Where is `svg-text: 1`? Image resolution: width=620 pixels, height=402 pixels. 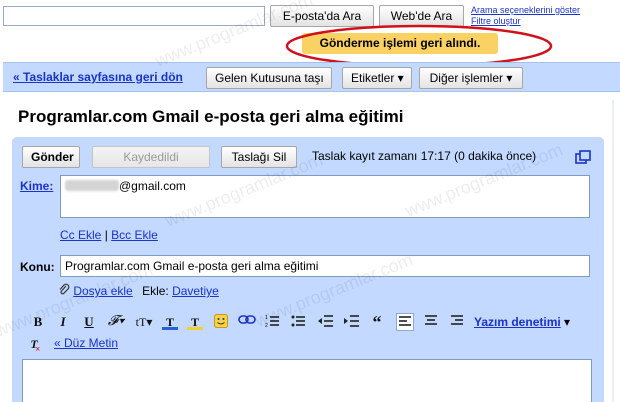
svg-text: 1 is located at coordinates (266, 318).